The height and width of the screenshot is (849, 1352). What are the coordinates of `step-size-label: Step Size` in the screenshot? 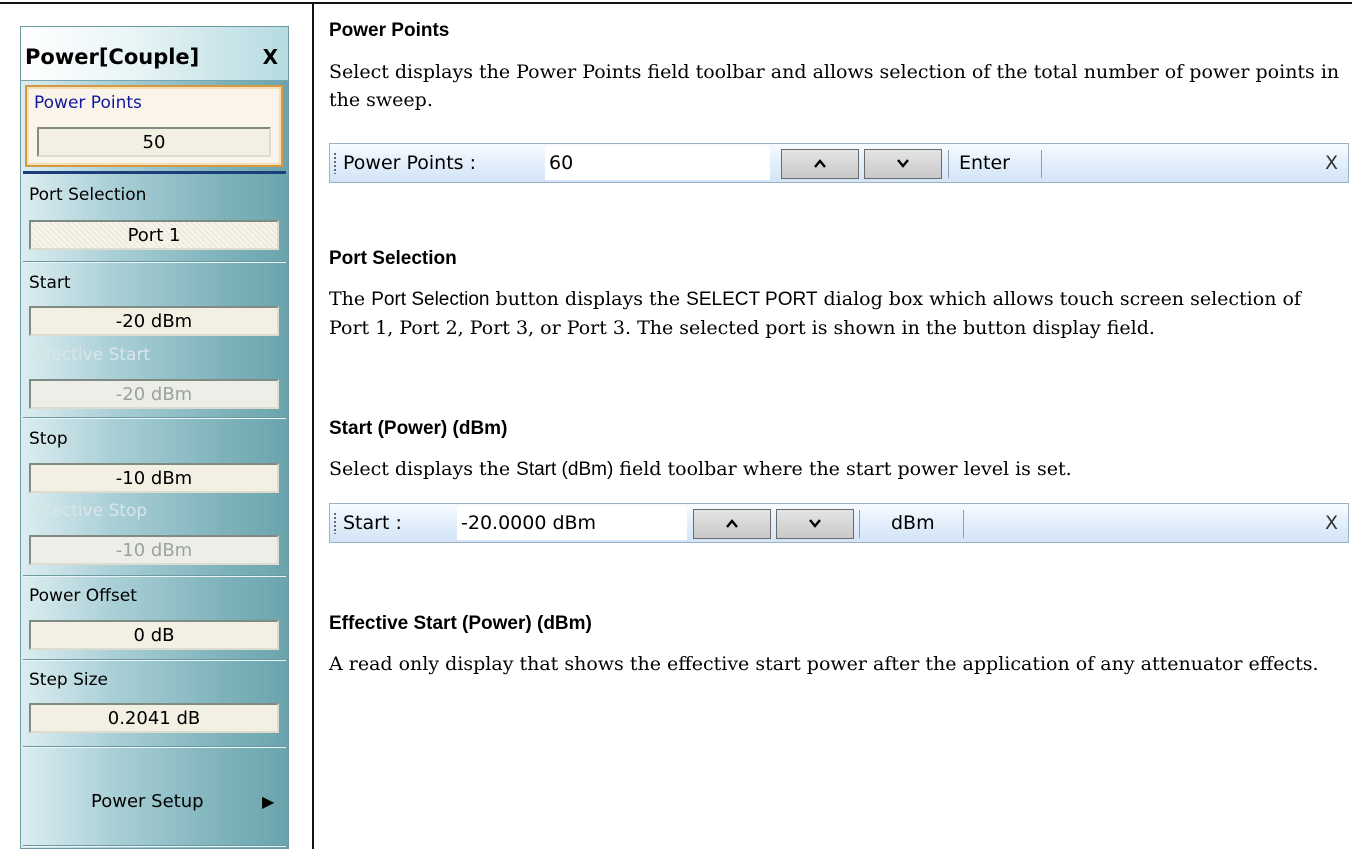 It's located at (69, 680).